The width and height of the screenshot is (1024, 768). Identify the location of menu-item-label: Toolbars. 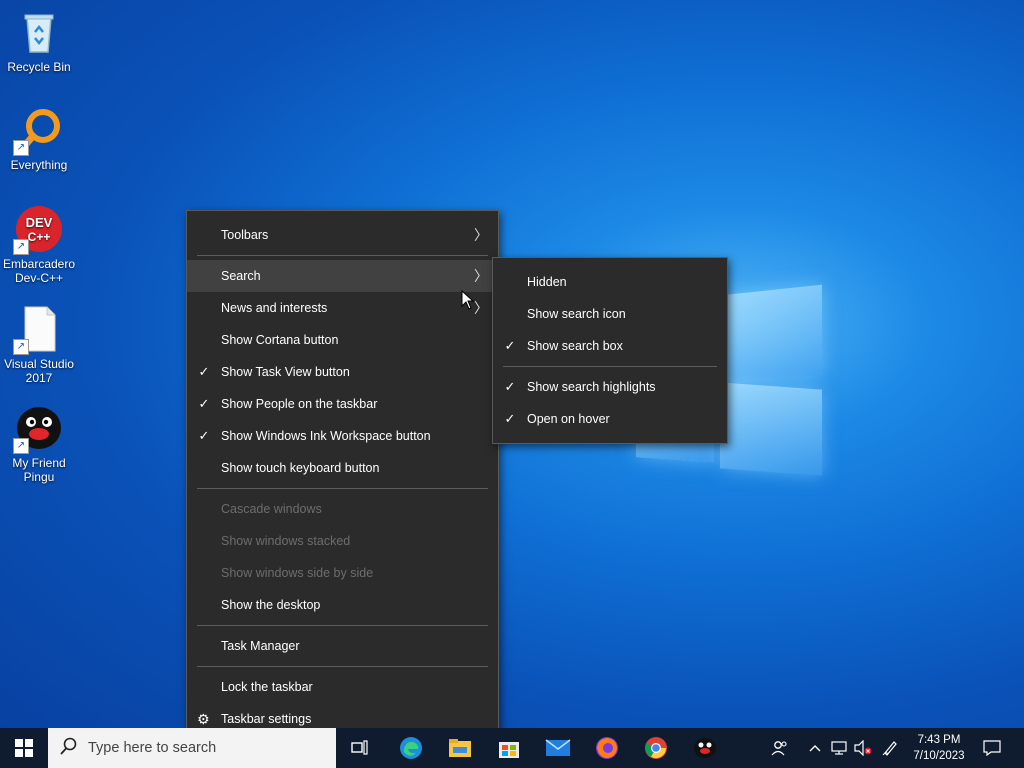
(245, 235).